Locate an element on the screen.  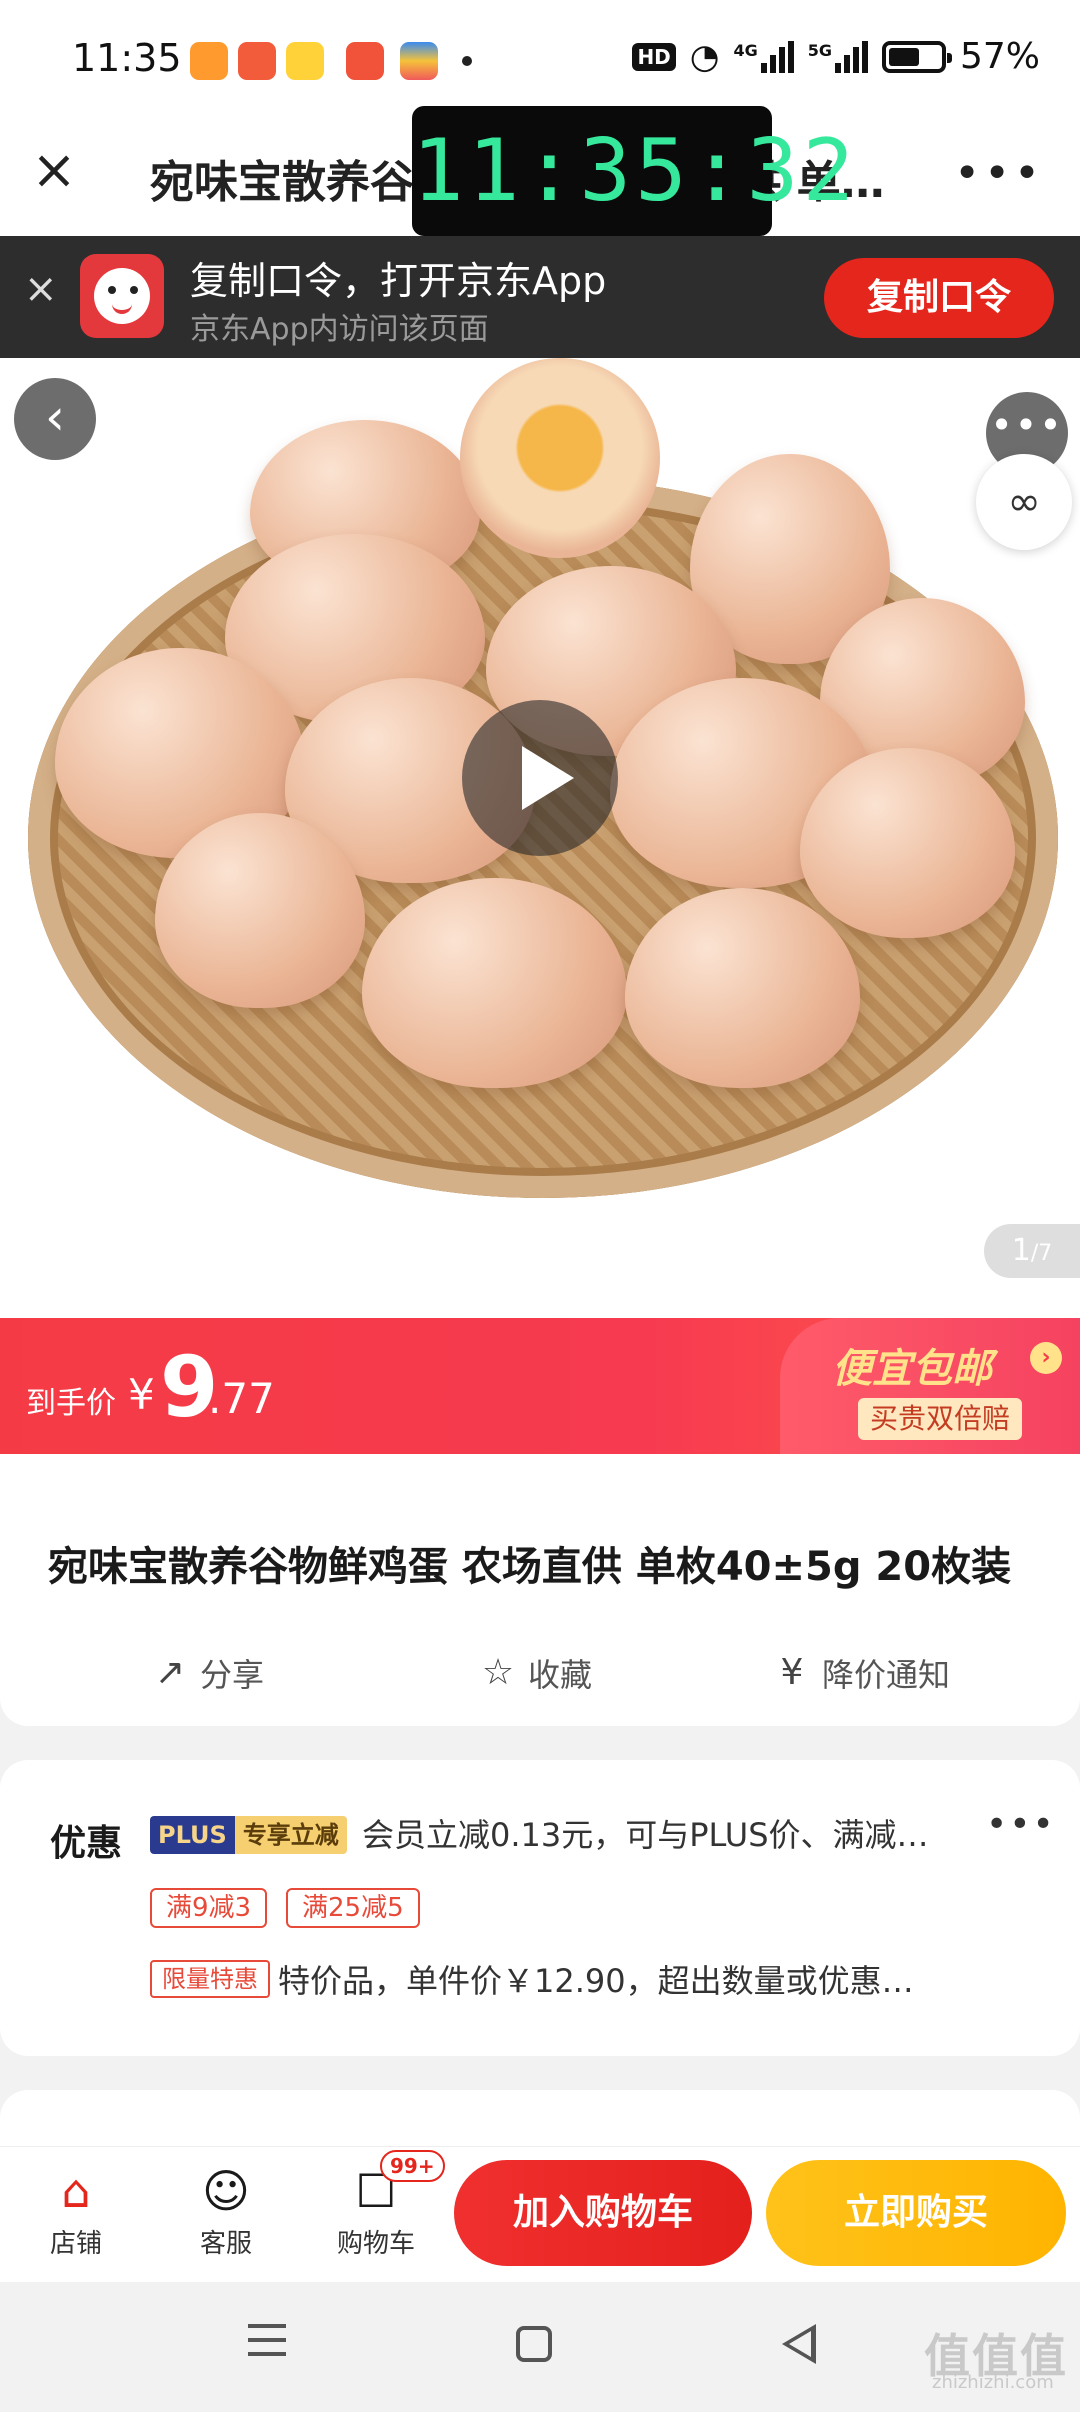
play-video-button is located at coordinates (540, 778).